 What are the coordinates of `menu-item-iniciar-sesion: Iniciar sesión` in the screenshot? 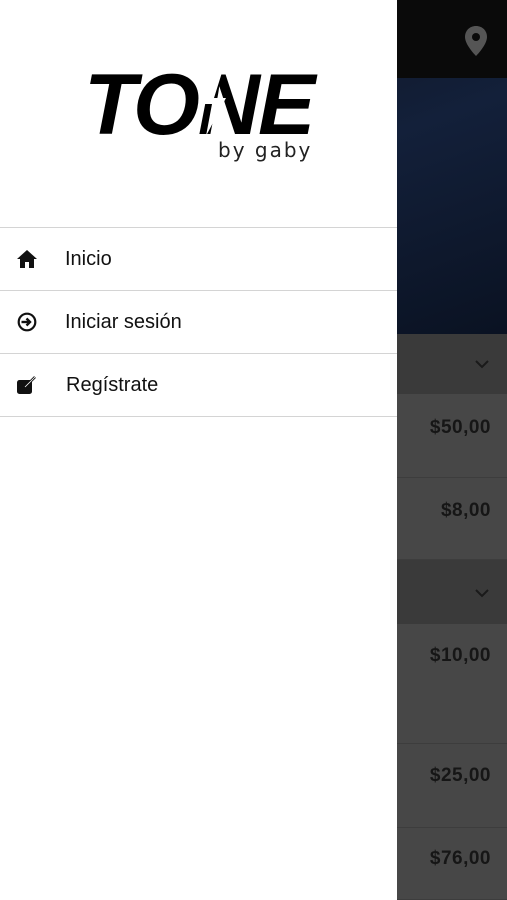 It's located at (198, 321).